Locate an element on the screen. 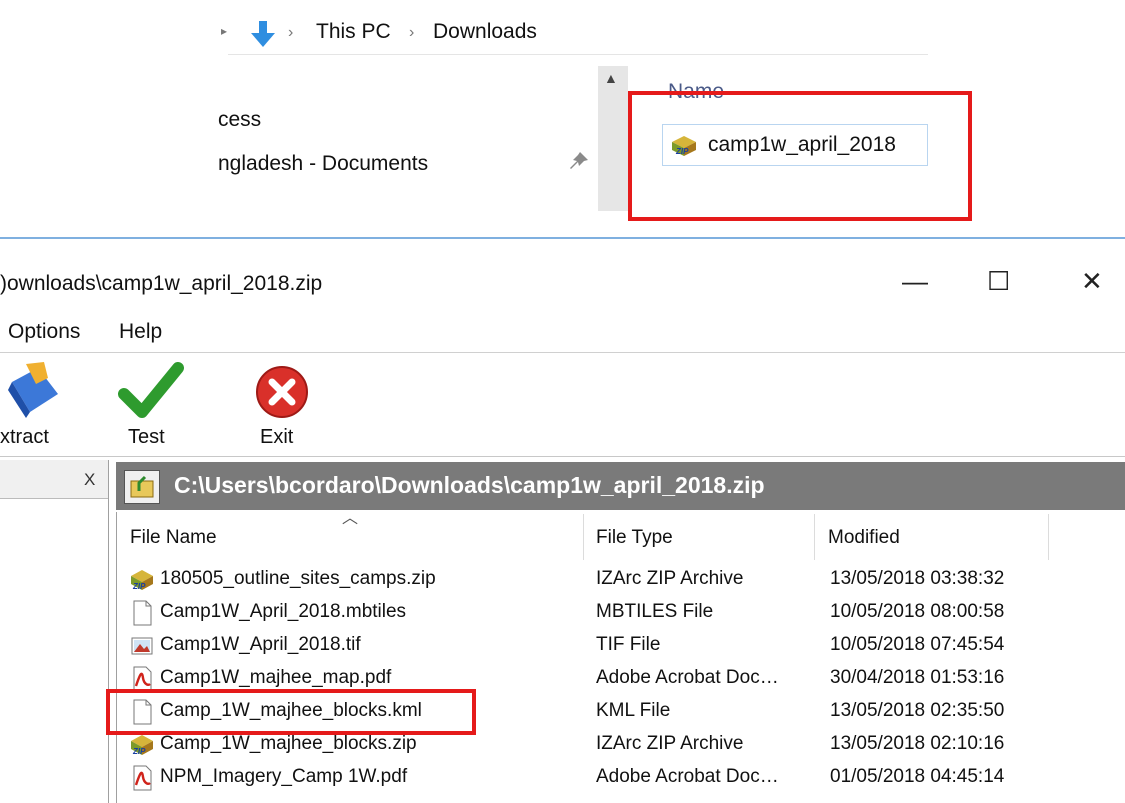 The width and height of the screenshot is (1125, 803). extract-icon is located at coordinates (33, 391).